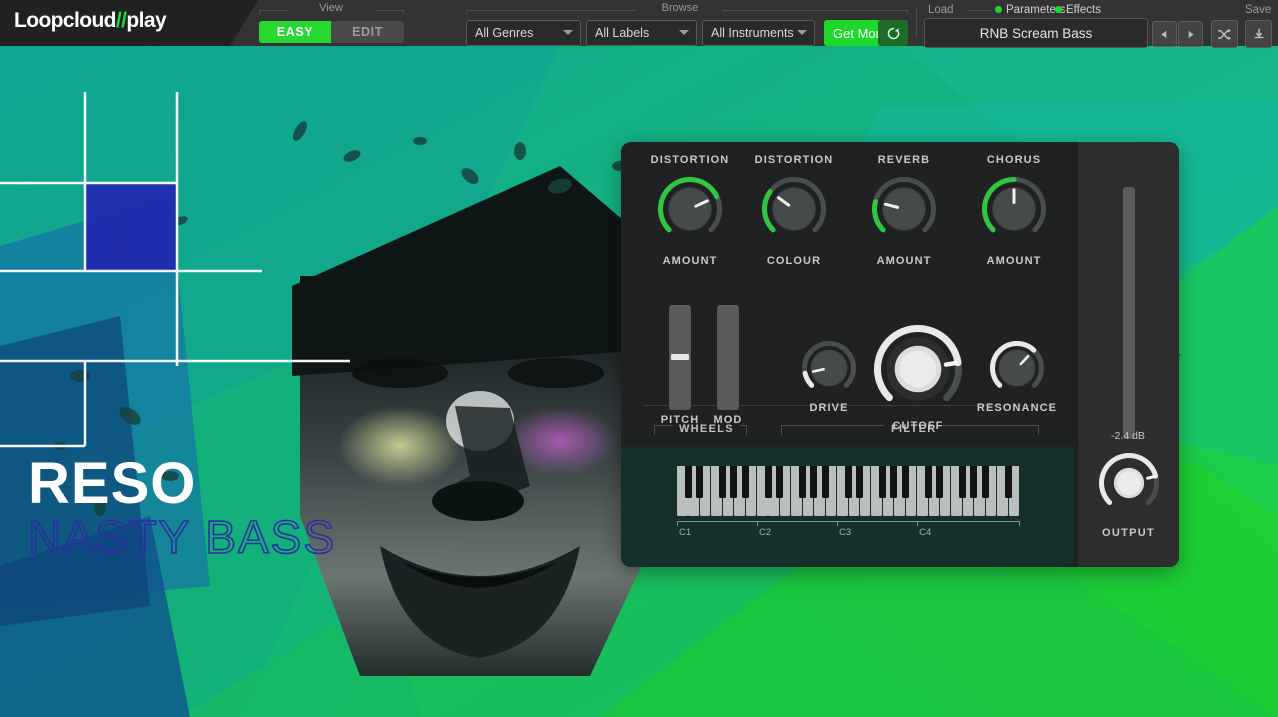 The width and height of the screenshot is (1278, 717). What do you see at coordinates (1129, 485) in the screenshot?
I see `output-knob` at bounding box center [1129, 485].